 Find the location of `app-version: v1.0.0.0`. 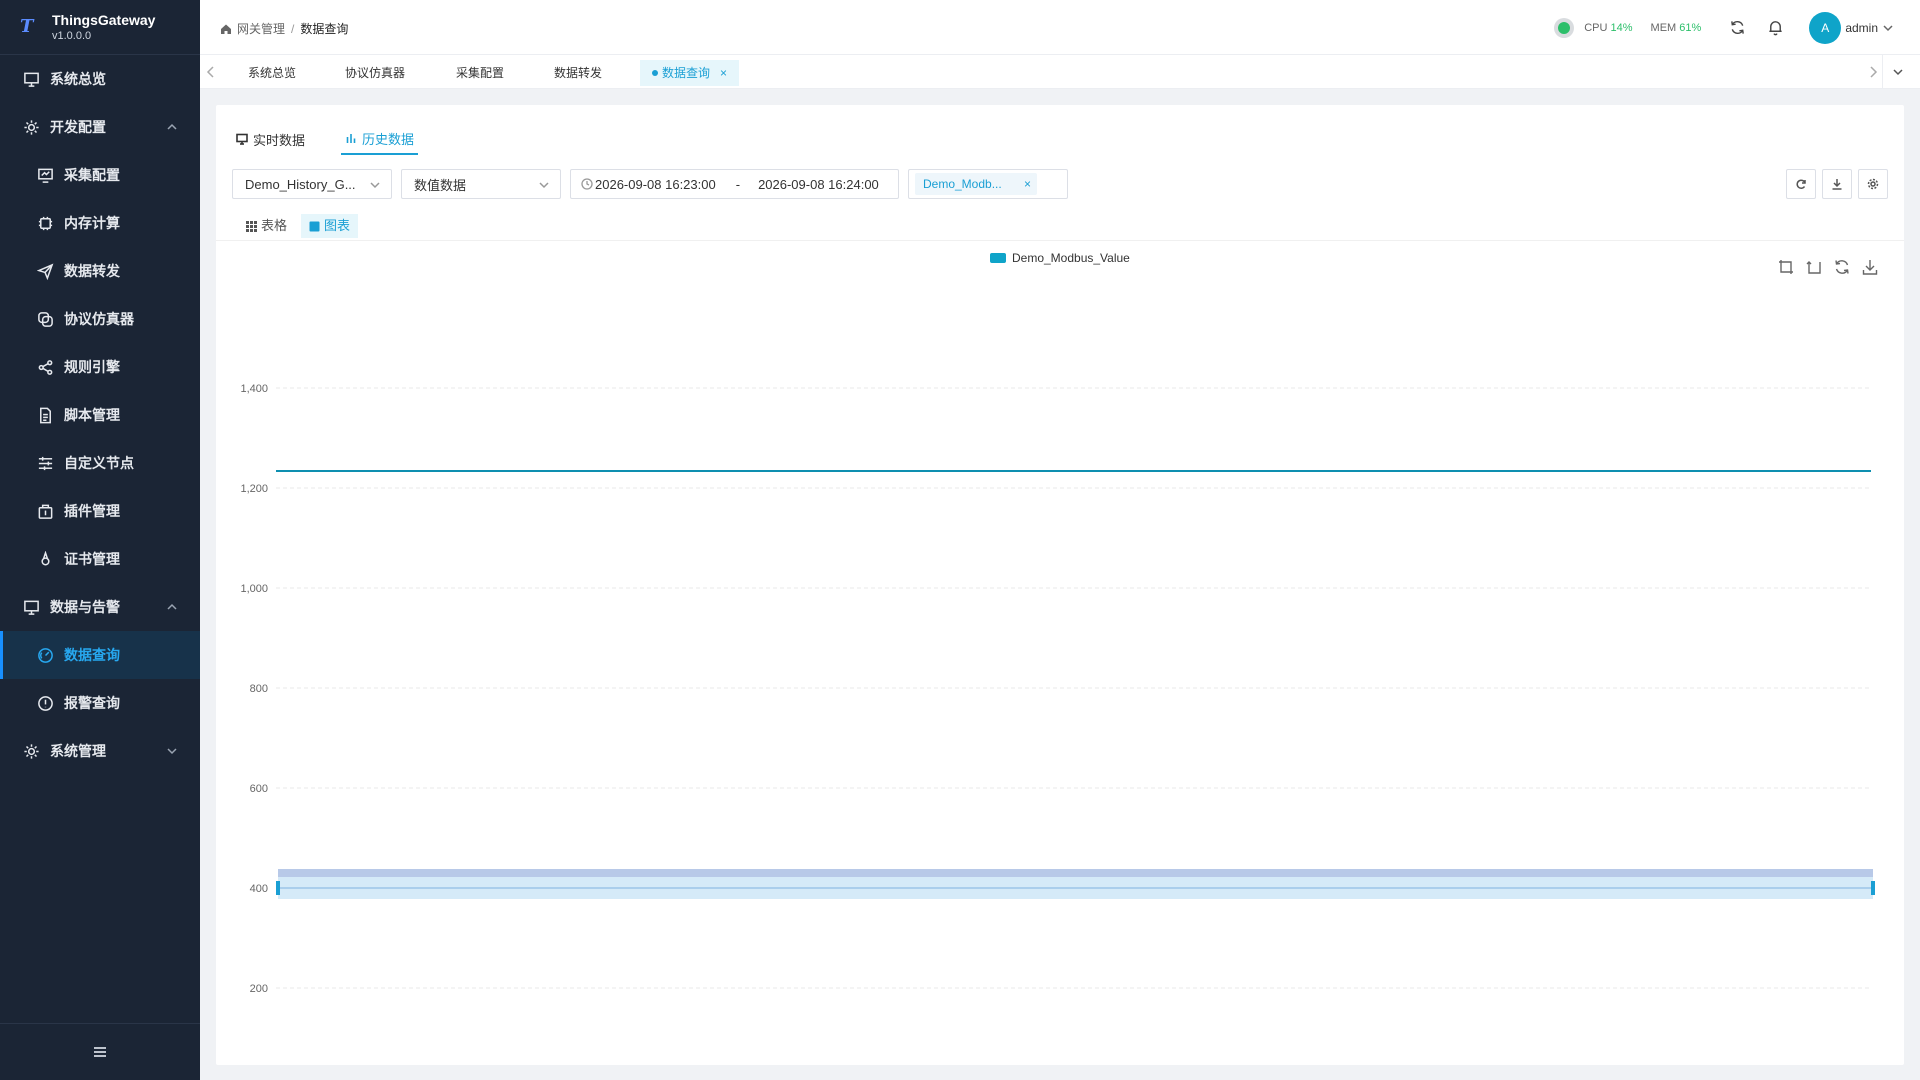

app-version: v1.0.0.0 is located at coordinates (72, 36).